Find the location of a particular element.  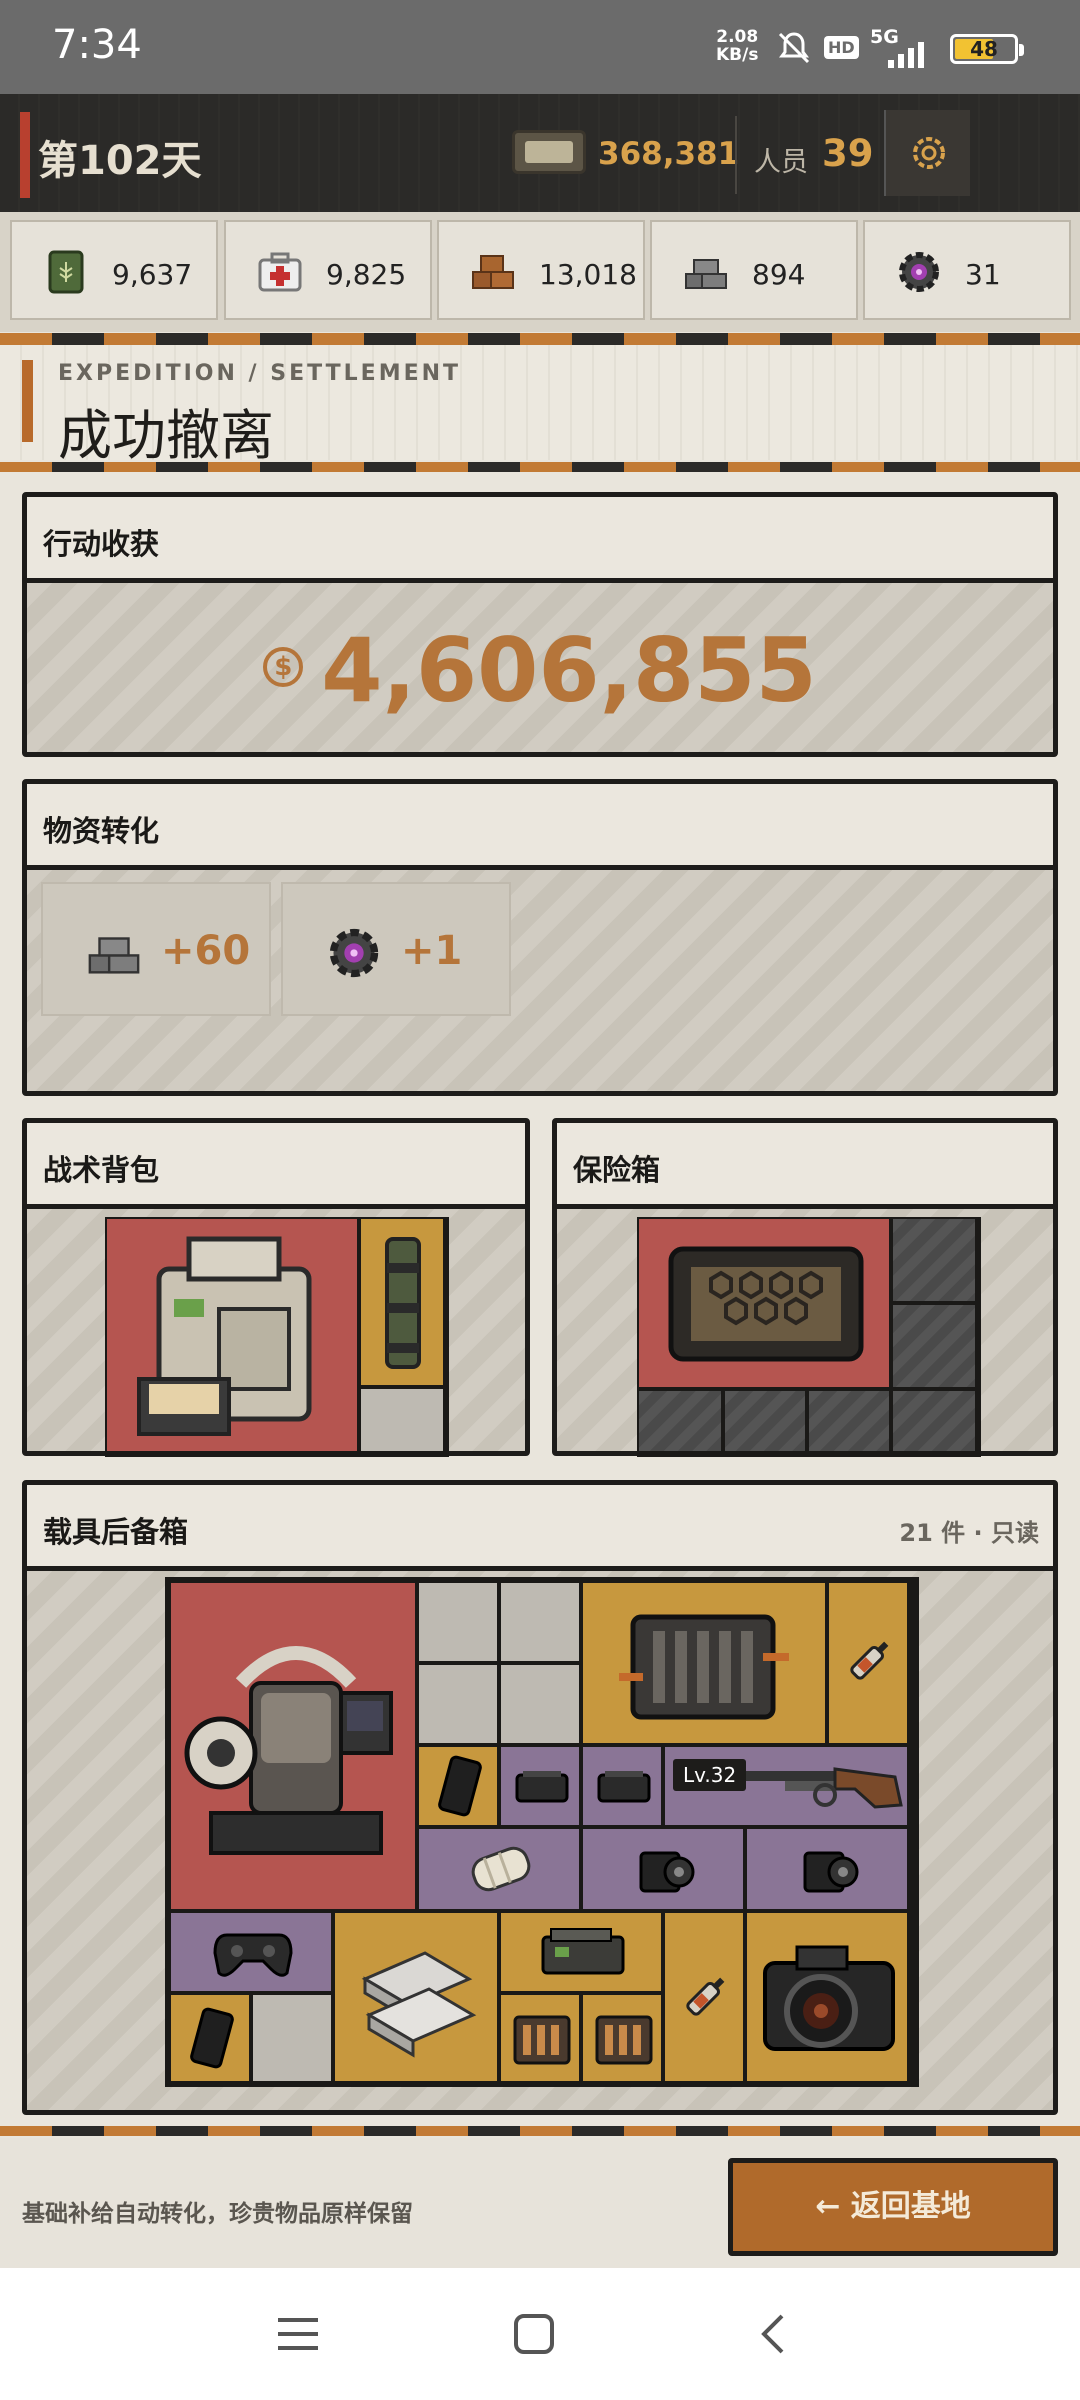

conversion-item-gear: +1 is located at coordinates (396, 949).